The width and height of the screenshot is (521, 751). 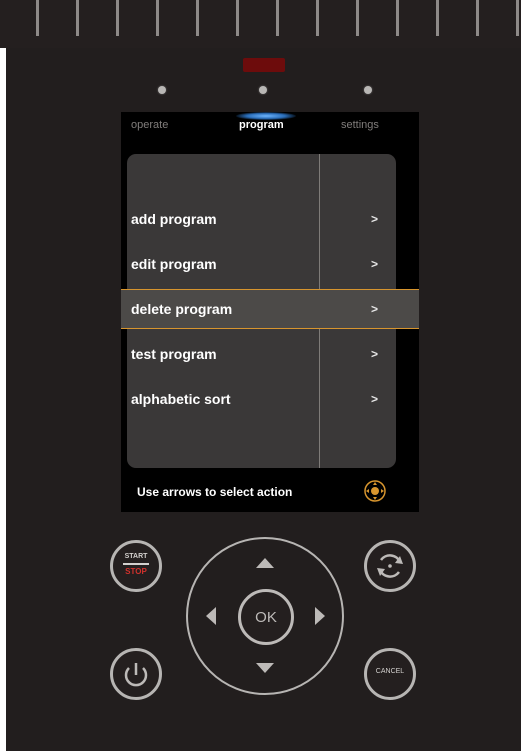 I want to click on menu-item-label: alphabetic sort, so click(x=181, y=399).